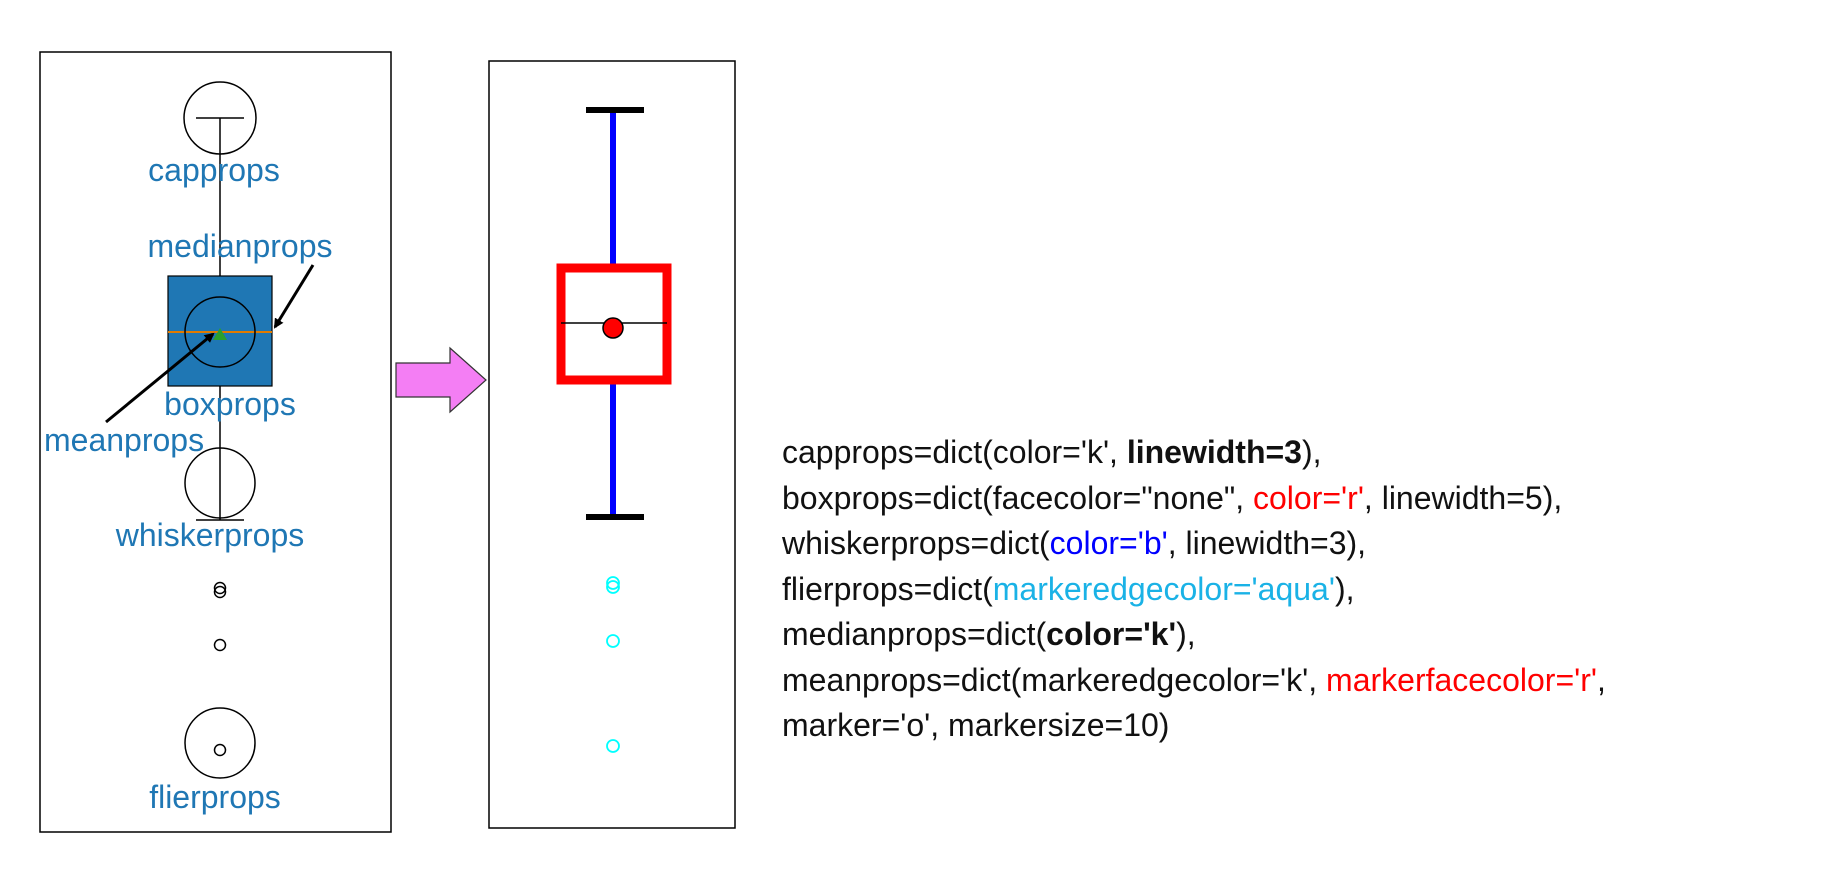 The width and height of the screenshot is (1831, 895). I want to click on label-meanprops: meanprops, so click(124, 440).